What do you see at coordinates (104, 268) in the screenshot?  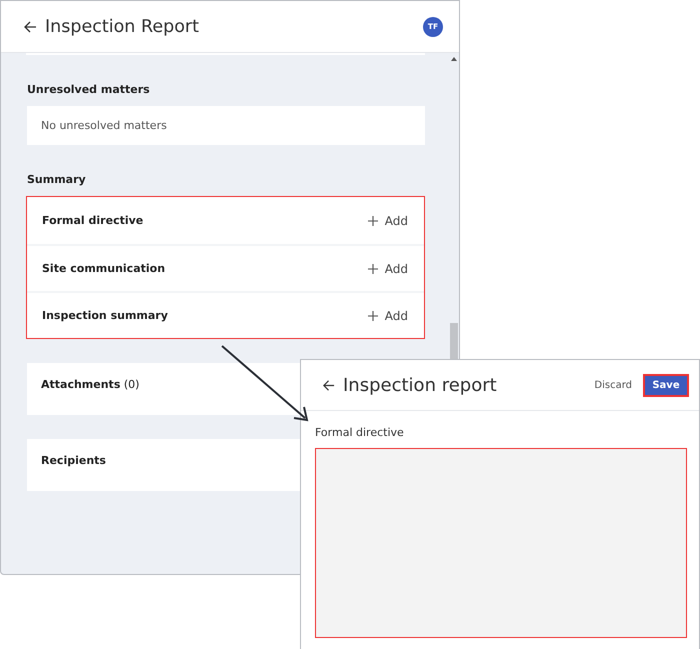 I see `item-label: Site communication` at bounding box center [104, 268].